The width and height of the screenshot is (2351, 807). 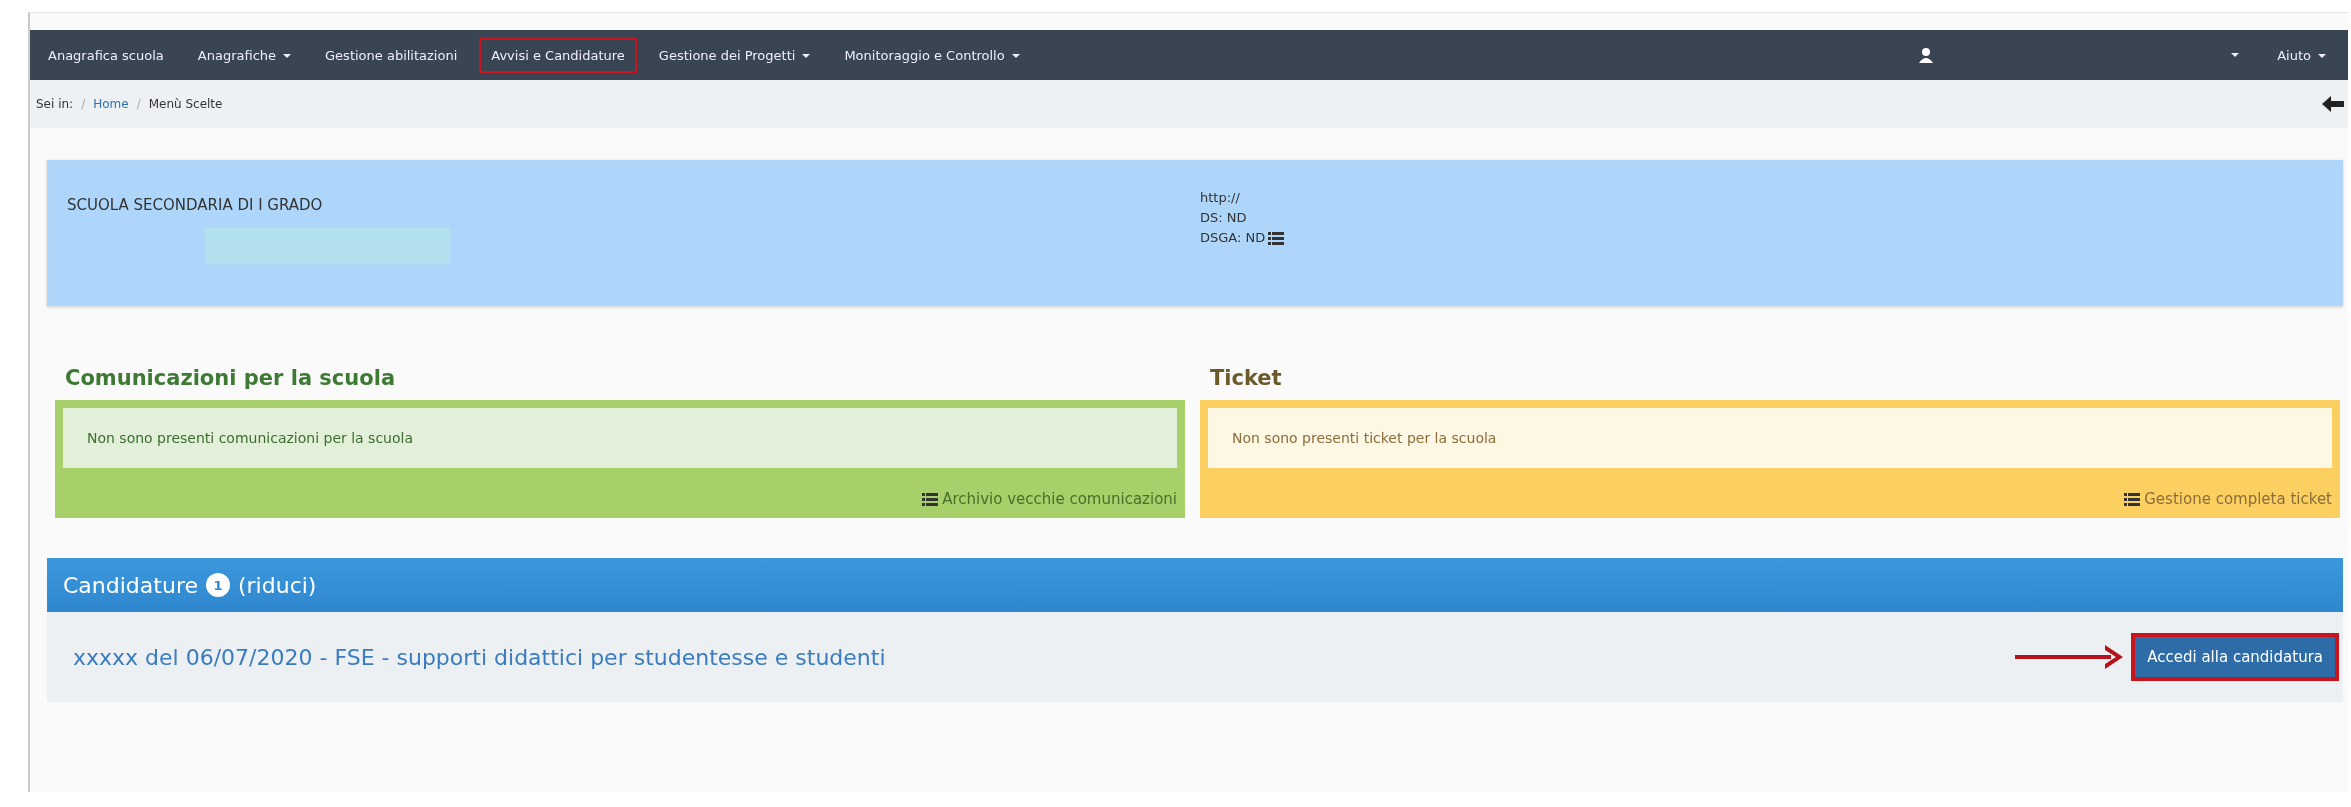 I want to click on user-icon, so click(x=1926, y=55).